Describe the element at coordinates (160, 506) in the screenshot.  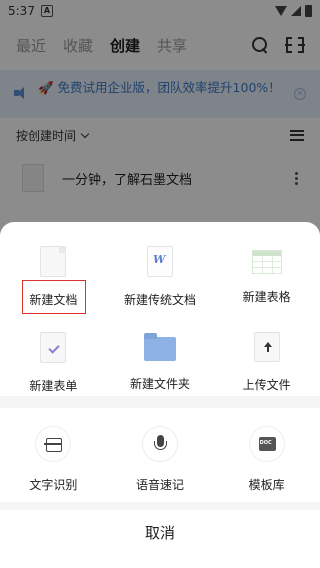
I see `cancel-separator` at that location.